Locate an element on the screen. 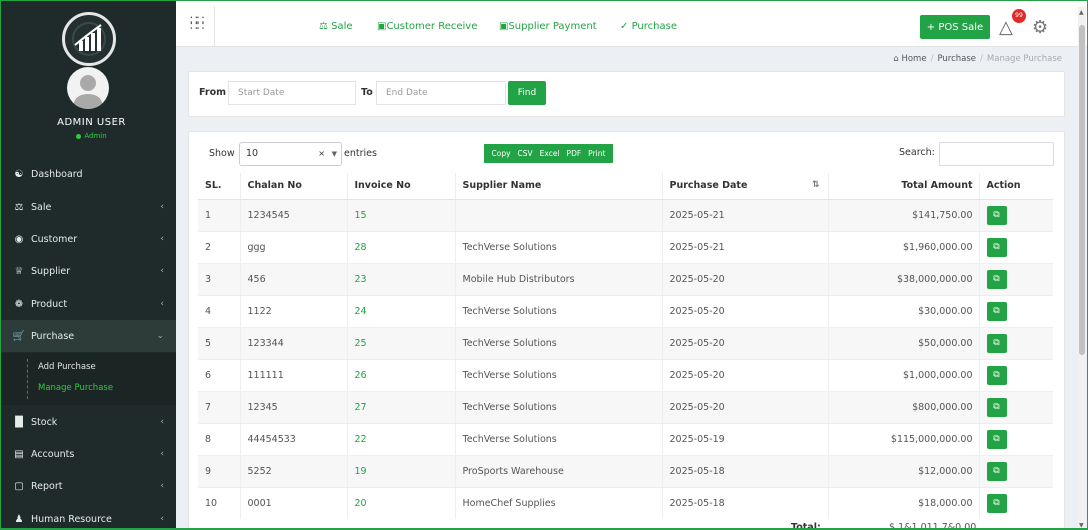 The height and width of the screenshot is (530, 1088). sidebar-item-product: ❁ Product ‹ is located at coordinates (88, 304).